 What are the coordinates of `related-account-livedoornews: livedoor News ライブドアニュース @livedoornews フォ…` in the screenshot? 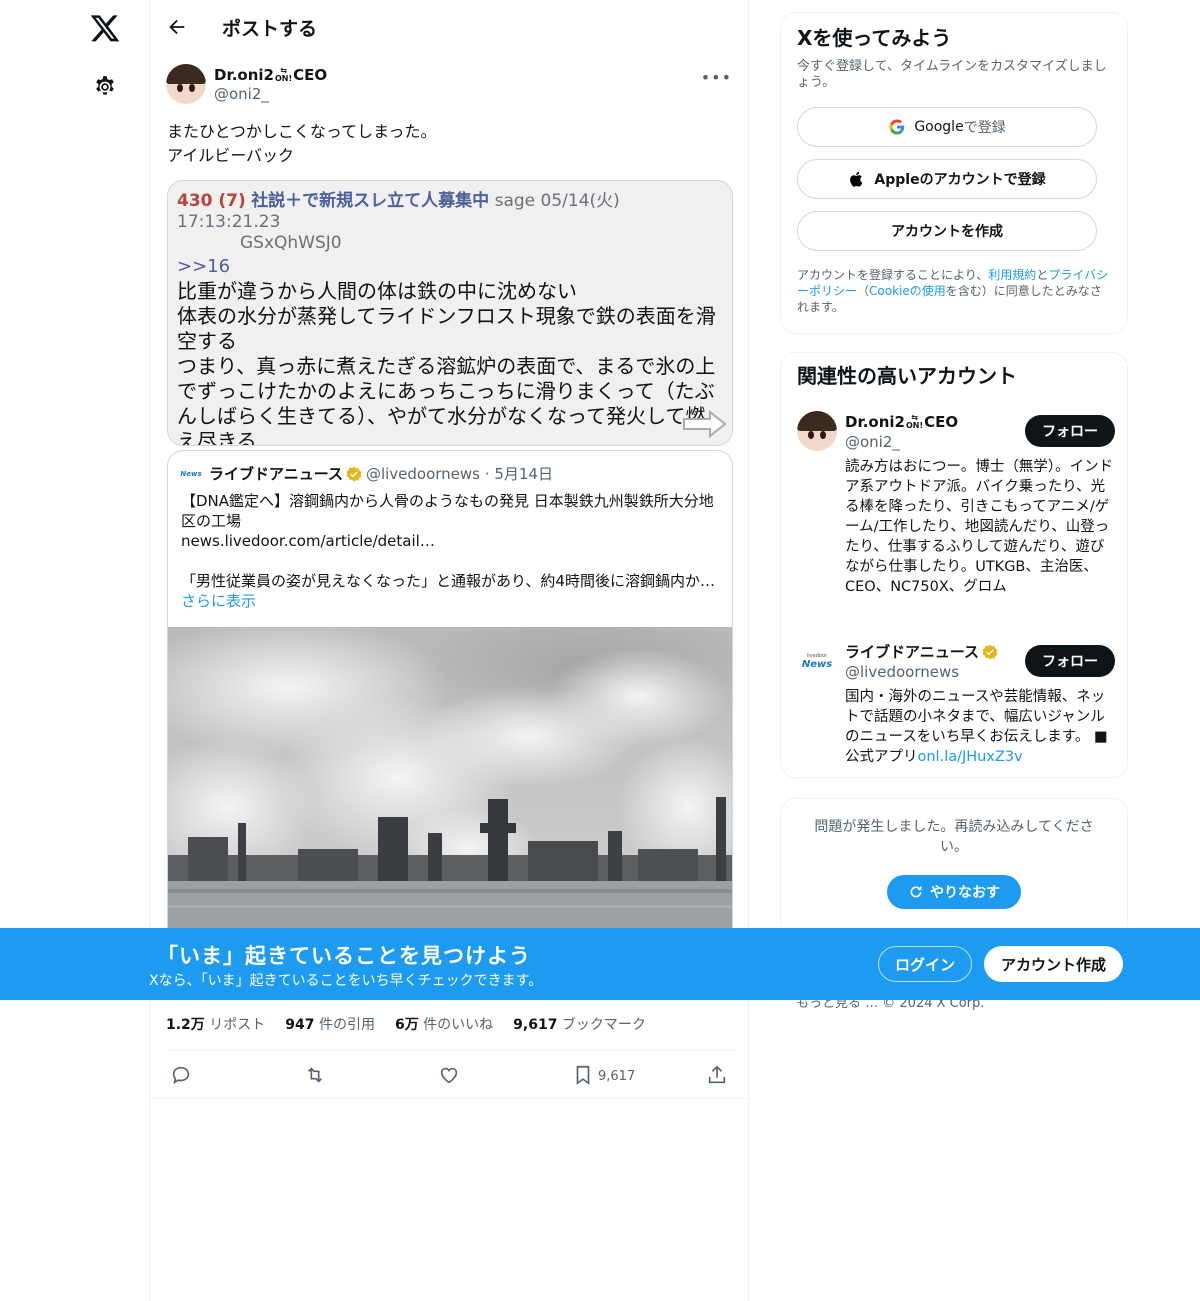 It's located at (956, 705).